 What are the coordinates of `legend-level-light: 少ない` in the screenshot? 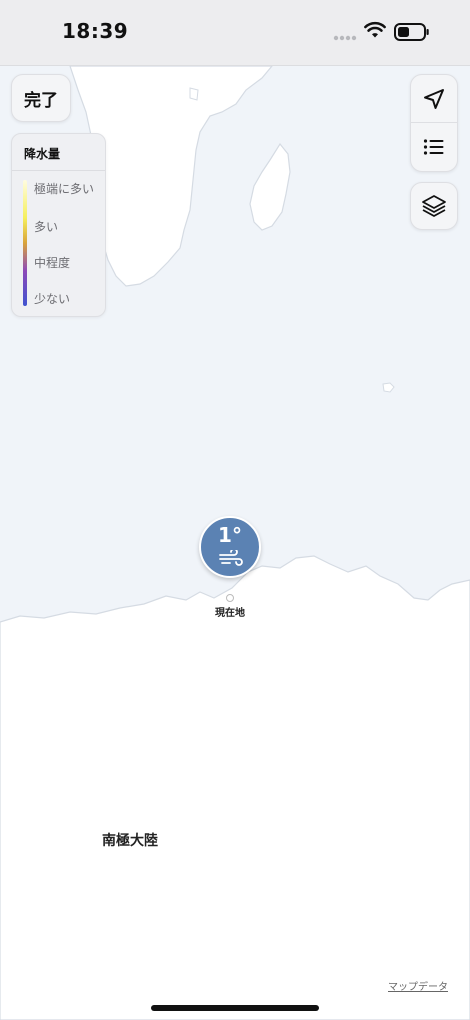 It's located at (52, 299).